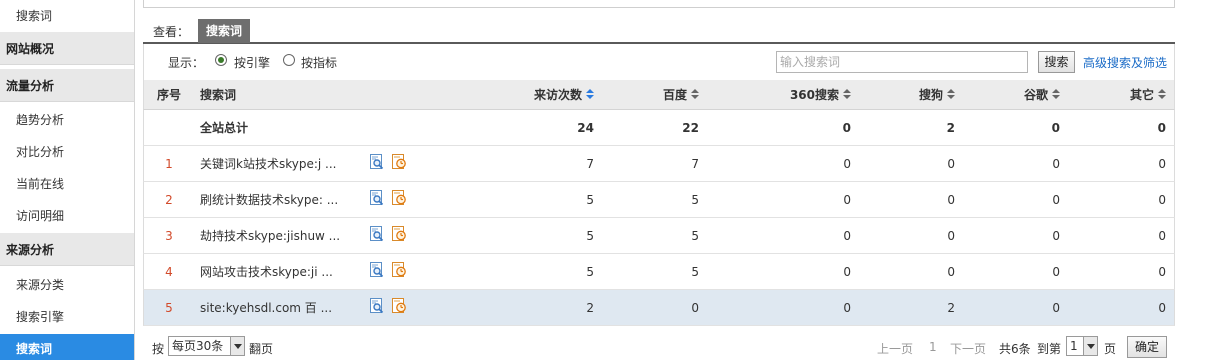  Describe the element at coordinates (1147, 347) in the screenshot. I see `confirm-button: 确定` at that location.